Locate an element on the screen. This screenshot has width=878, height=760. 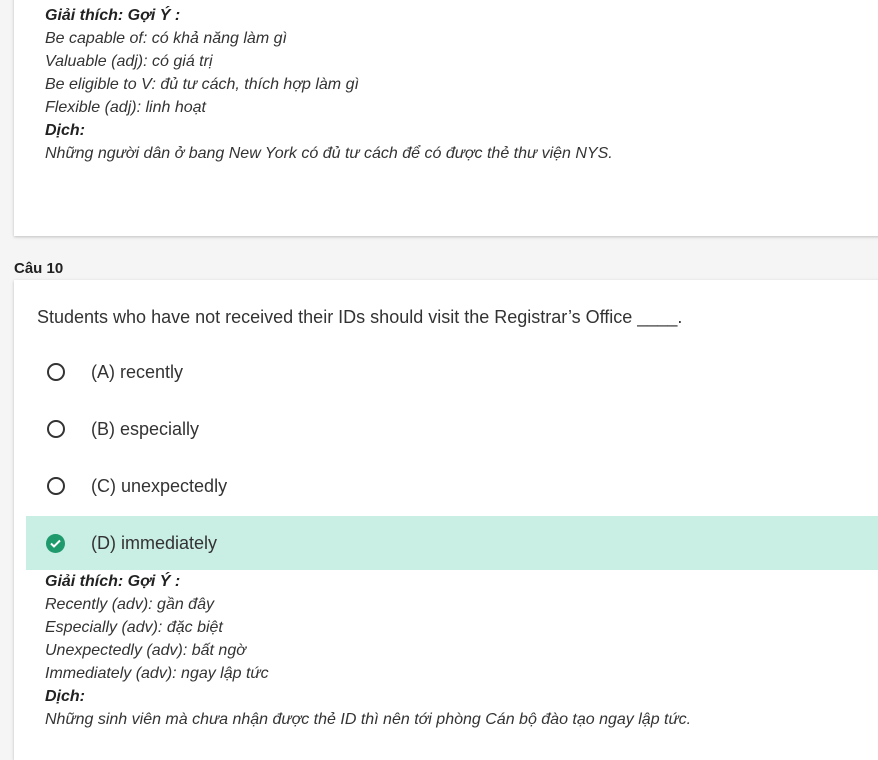
check-circle-icon is located at coordinates (55, 543).